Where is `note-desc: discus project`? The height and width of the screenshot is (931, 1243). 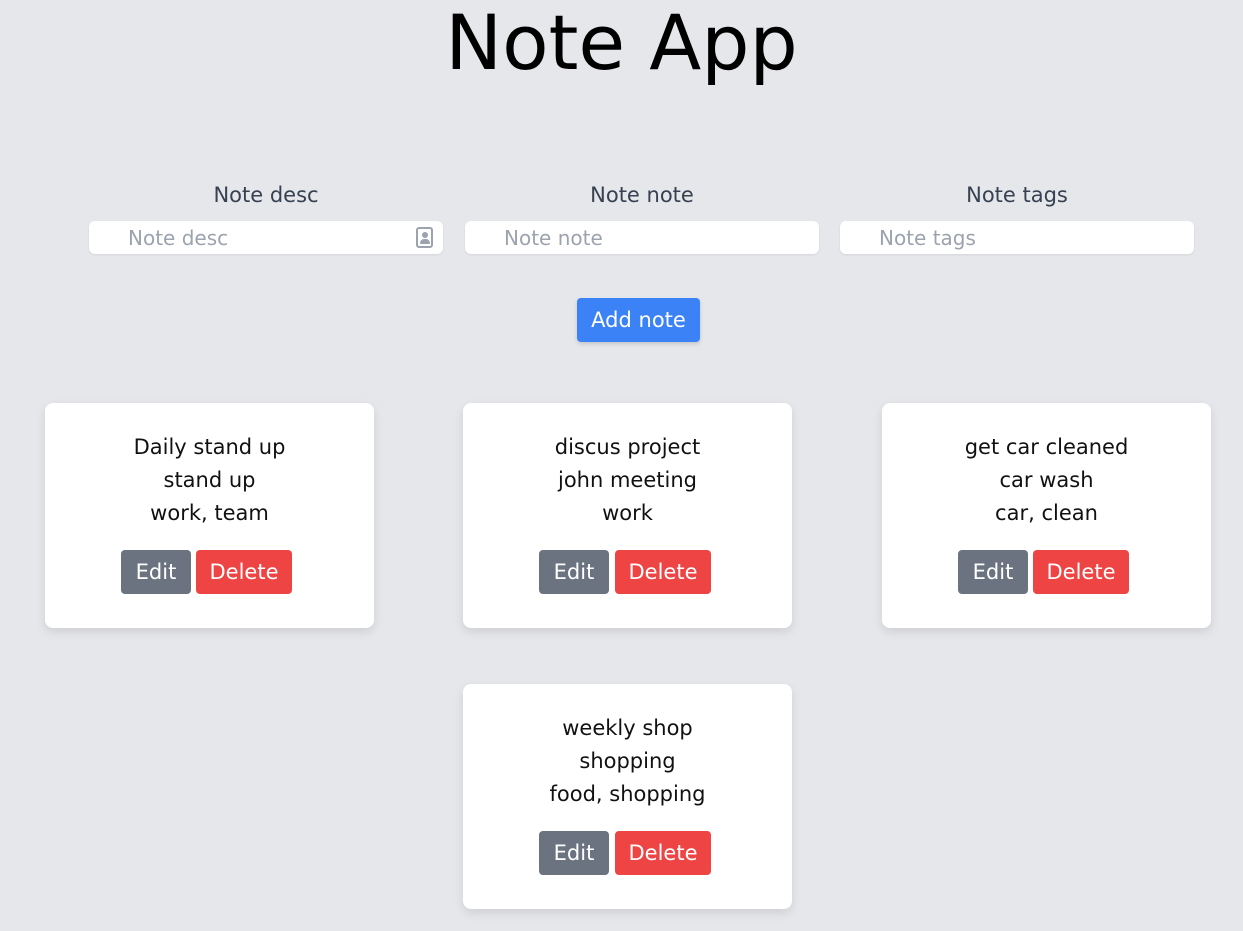
note-desc: discus project is located at coordinates (627, 447).